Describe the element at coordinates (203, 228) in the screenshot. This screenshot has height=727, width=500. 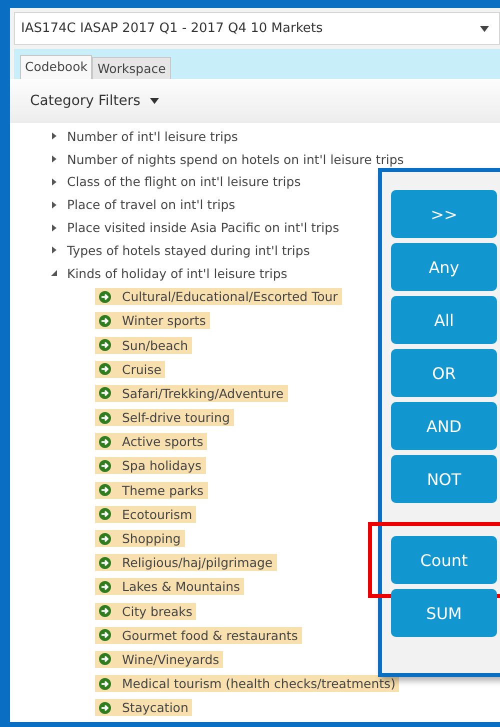
I see `tree-item: Place visited inside Asia Pacific on int'l trips` at that location.